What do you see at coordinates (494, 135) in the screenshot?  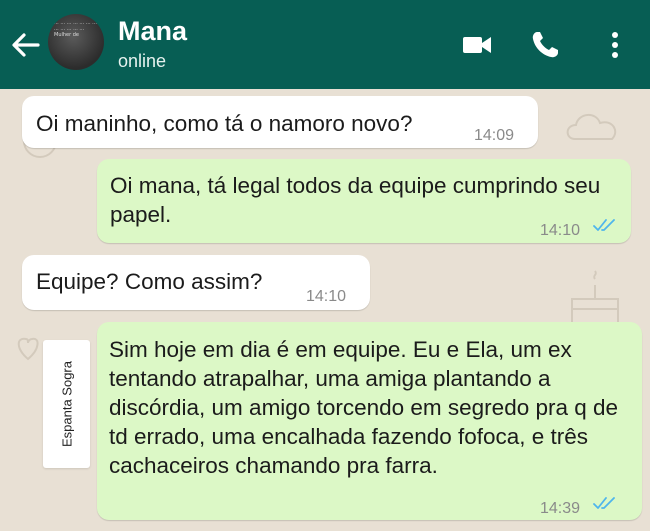 I see `message-time: 14:09` at bounding box center [494, 135].